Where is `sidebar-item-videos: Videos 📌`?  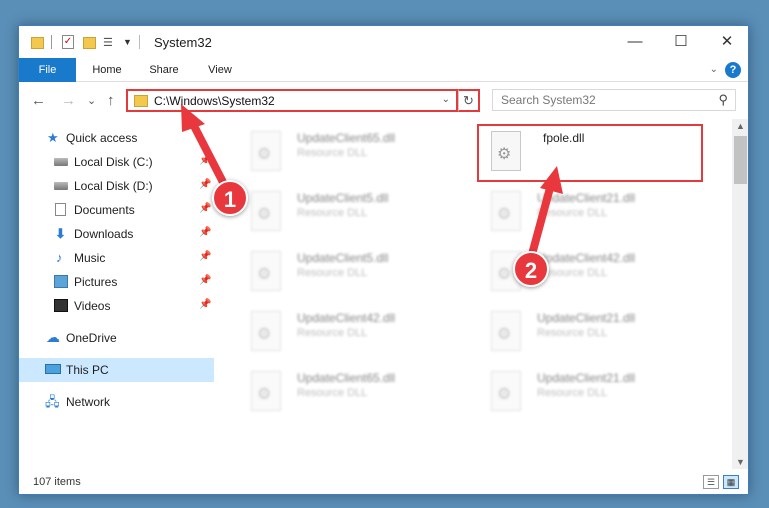 sidebar-item-videos: Videos 📌 is located at coordinates (116, 306).